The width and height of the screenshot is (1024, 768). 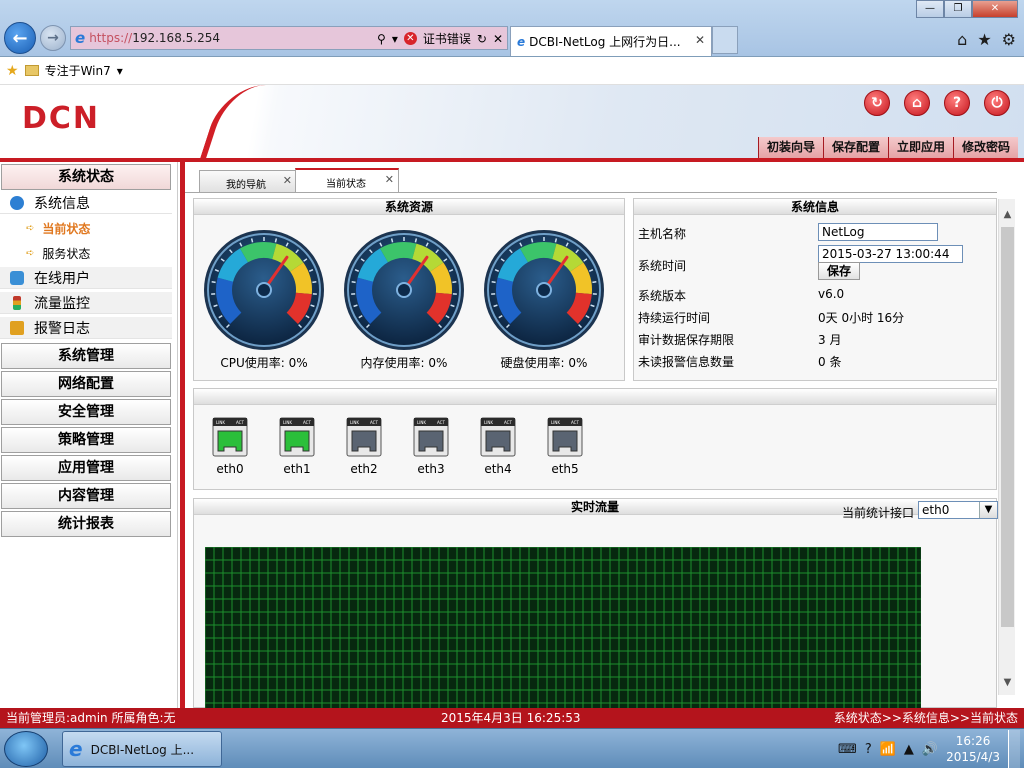 I want to click on stop-icon: ✕, so click(x=498, y=39).